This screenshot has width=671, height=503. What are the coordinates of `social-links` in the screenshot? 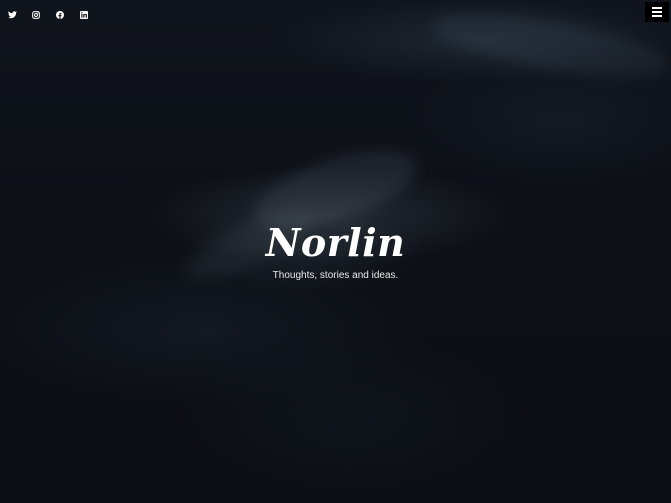 It's located at (48, 15).